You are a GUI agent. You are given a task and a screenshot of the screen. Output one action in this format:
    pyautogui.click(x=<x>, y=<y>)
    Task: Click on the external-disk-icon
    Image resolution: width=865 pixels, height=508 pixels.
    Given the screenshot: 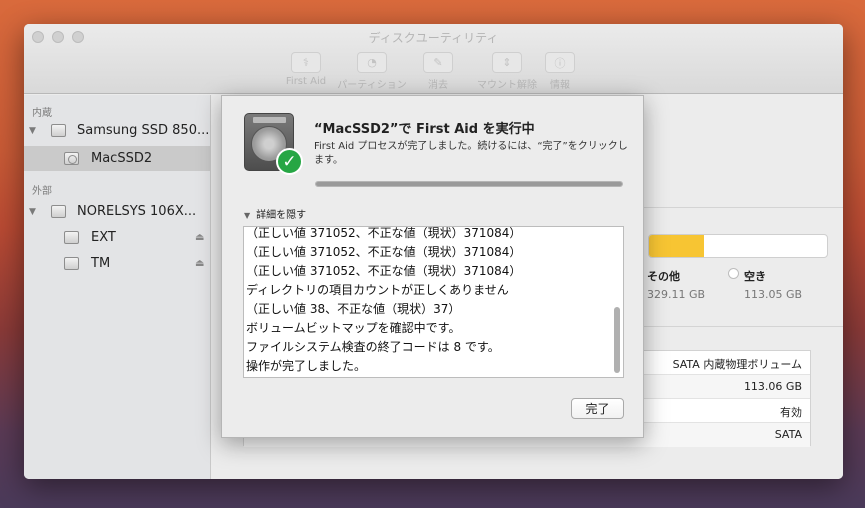 What is the action you would take?
    pyautogui.click(x=58, y=211)
    